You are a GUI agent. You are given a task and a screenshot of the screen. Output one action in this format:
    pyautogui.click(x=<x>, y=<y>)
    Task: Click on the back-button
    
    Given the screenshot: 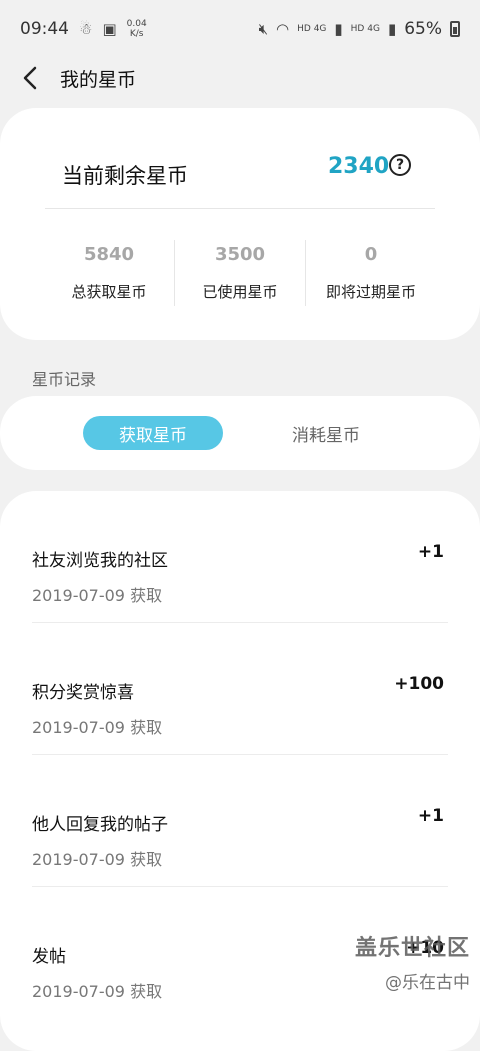 What is the action you would take?
    pyautogui.click(x=30, y=78)
    